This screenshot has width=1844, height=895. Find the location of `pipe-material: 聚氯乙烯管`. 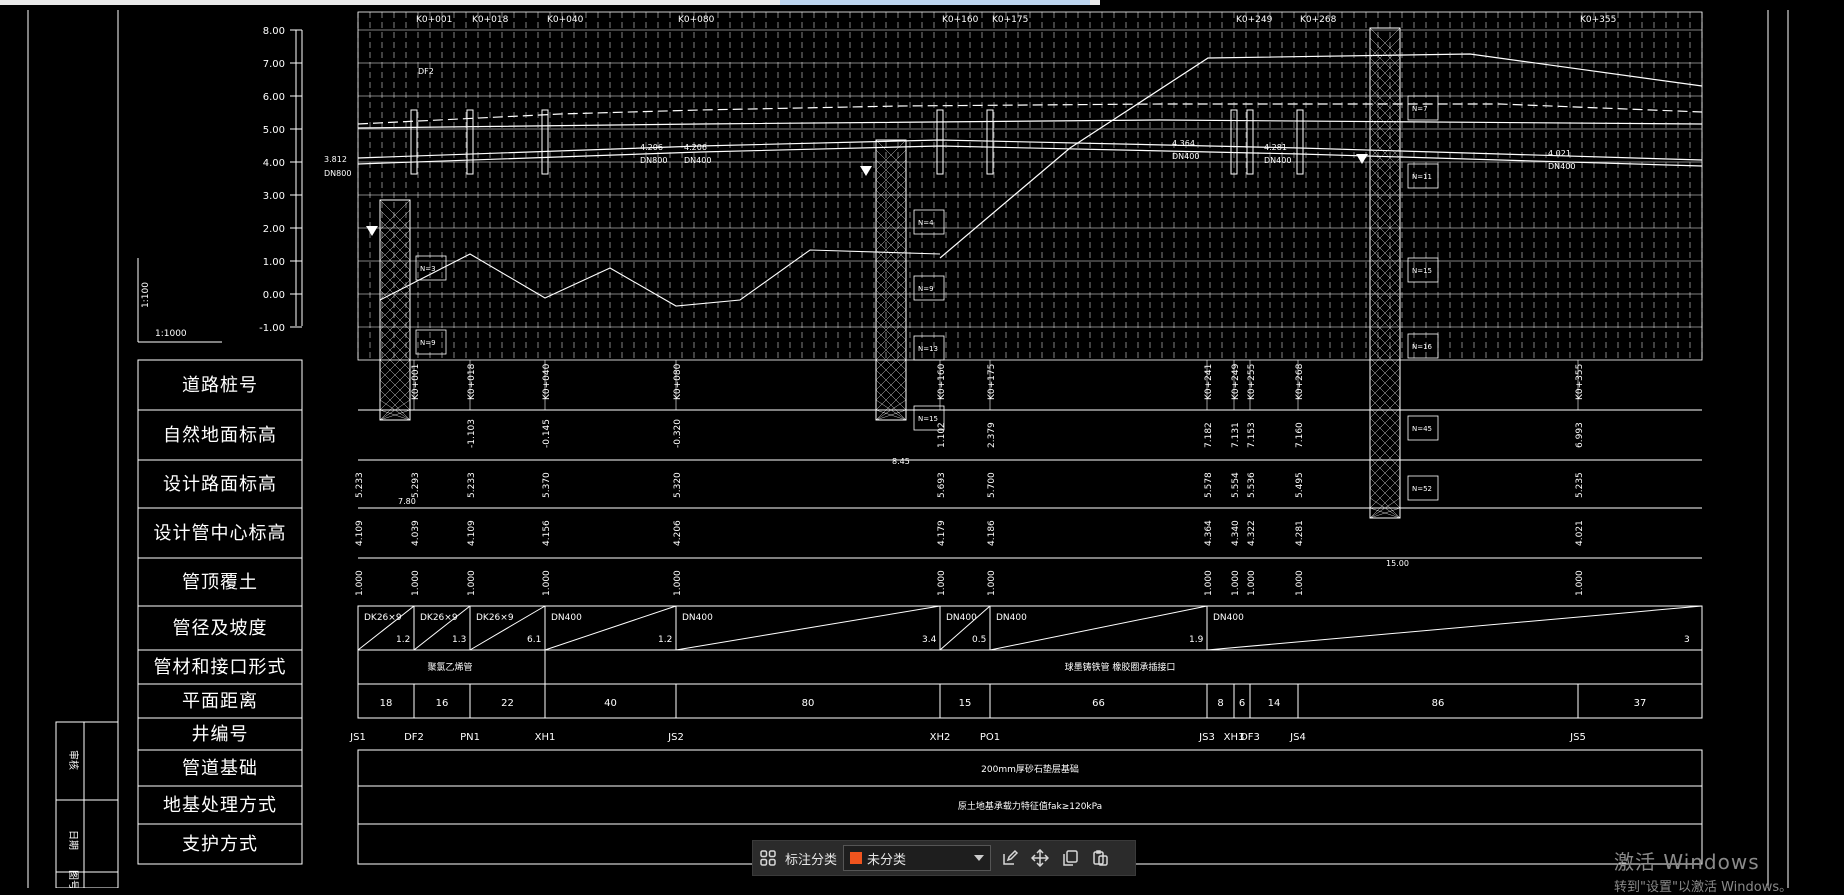

pipe-material: 聚氯乙烯管 is located at coordinates (449, 667).